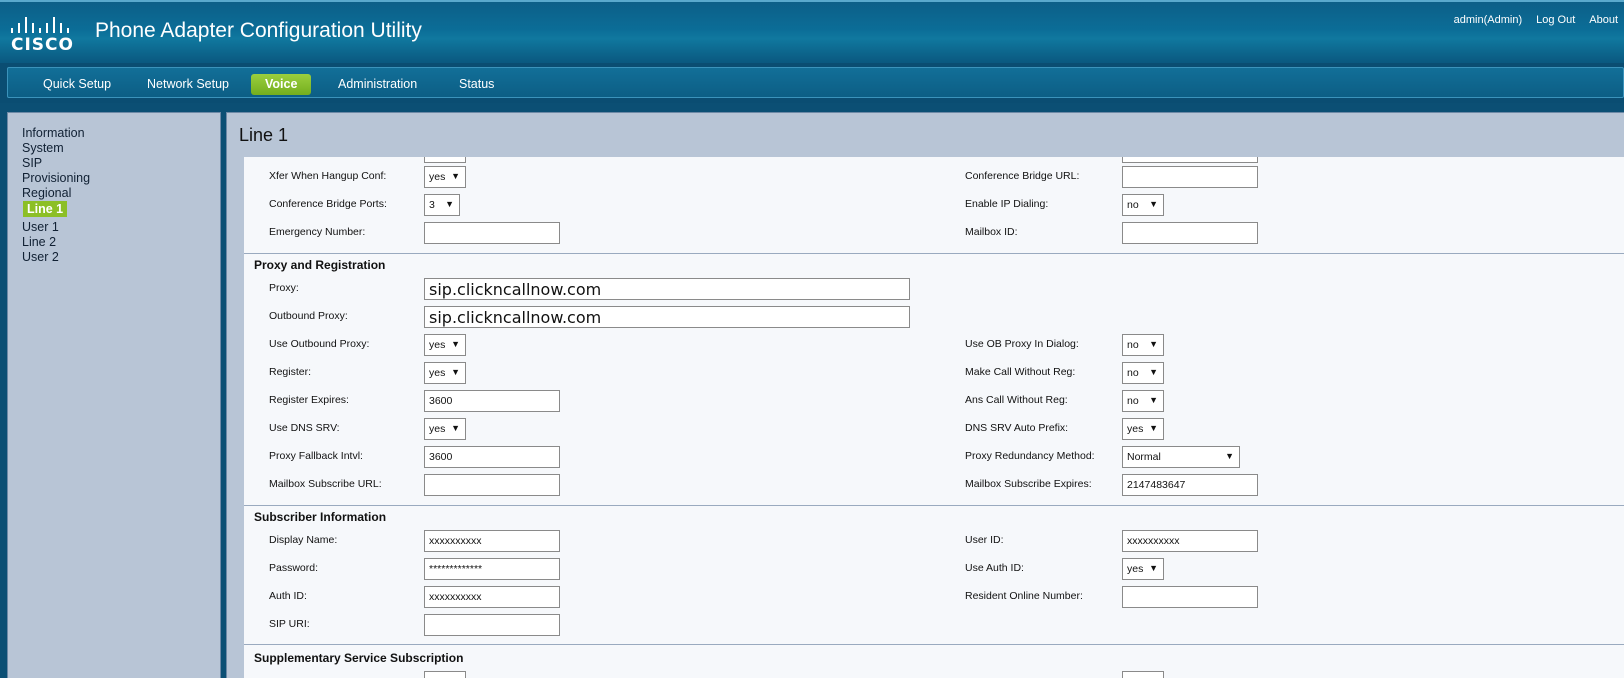 The height and width of the screenshot is (678, 1624). Describe the element at coordinates (281, 84) in the screenshot. I see `tab-voice: Voice` at that location.